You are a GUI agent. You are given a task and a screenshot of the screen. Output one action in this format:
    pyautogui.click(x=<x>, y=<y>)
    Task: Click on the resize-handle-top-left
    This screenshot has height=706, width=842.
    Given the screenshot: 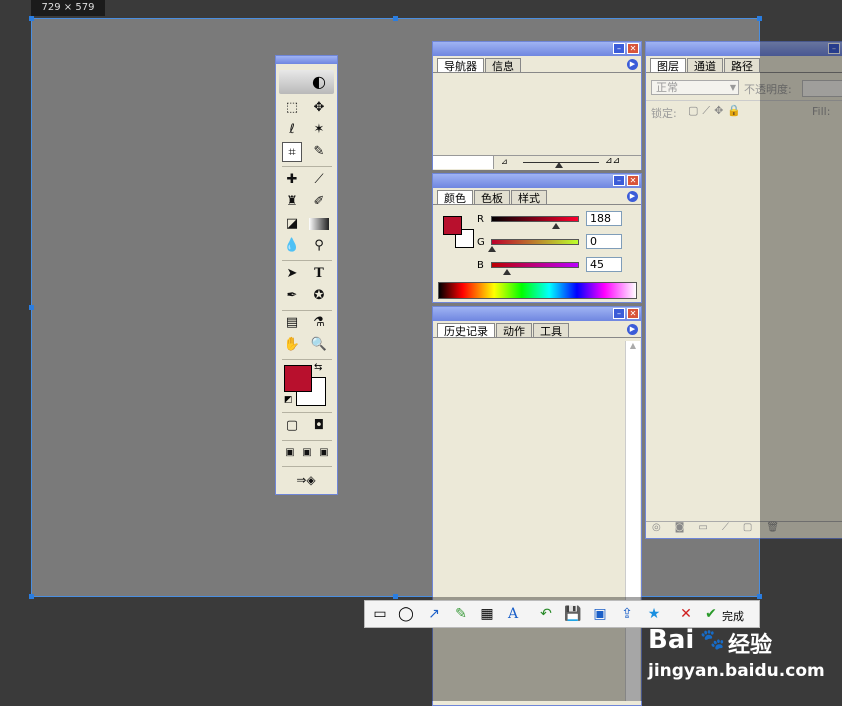 What is the action you would take?
    pyautogui.click(x=31, y=18)
    